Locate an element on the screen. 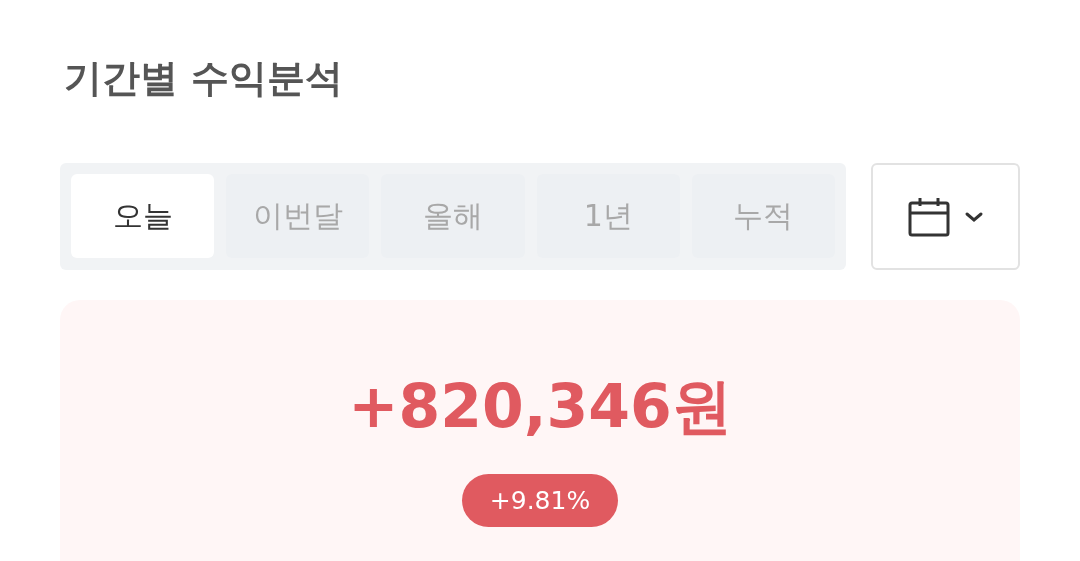 This screenshot has height=561, width=1080. calendar-icon is located at coordinates (928, 216).